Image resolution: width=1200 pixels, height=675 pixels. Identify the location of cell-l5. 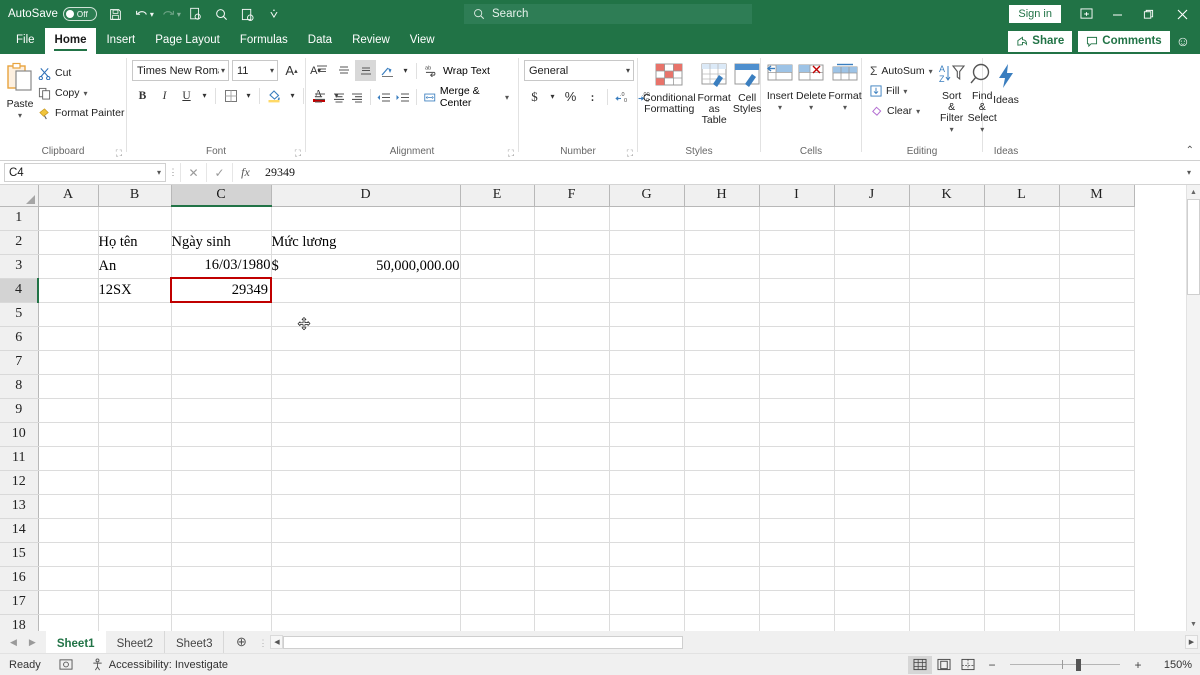
(1022, 314).